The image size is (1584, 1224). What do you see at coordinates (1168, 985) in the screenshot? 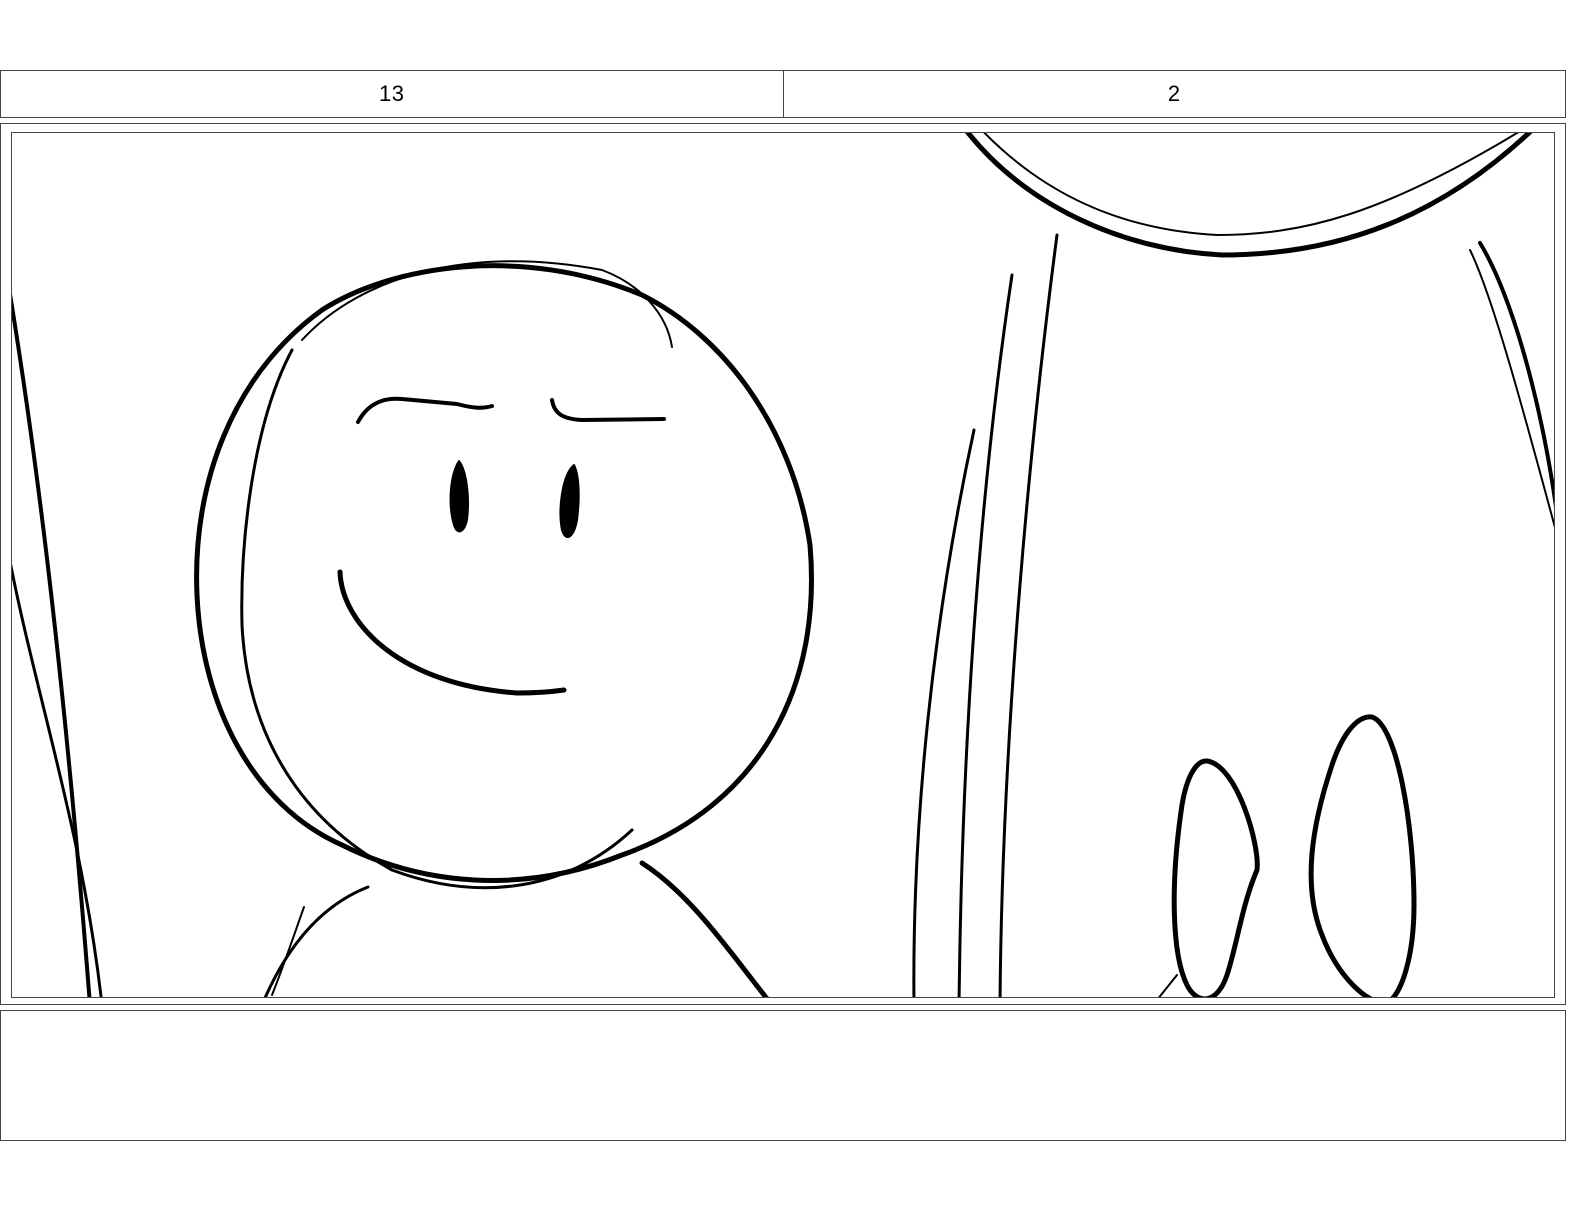
I see `oval-sketch` at bounding box center [1168, 985].